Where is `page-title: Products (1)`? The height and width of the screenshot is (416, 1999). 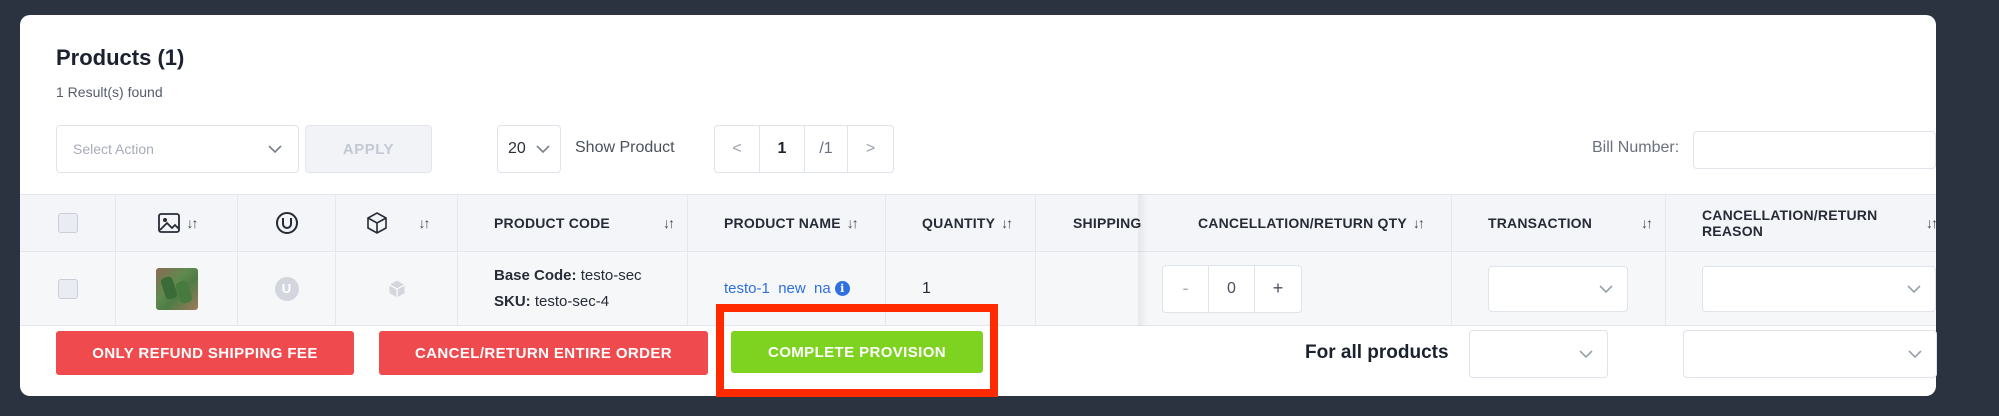 page-title: Products (1) is located at coordinates (120, 57).